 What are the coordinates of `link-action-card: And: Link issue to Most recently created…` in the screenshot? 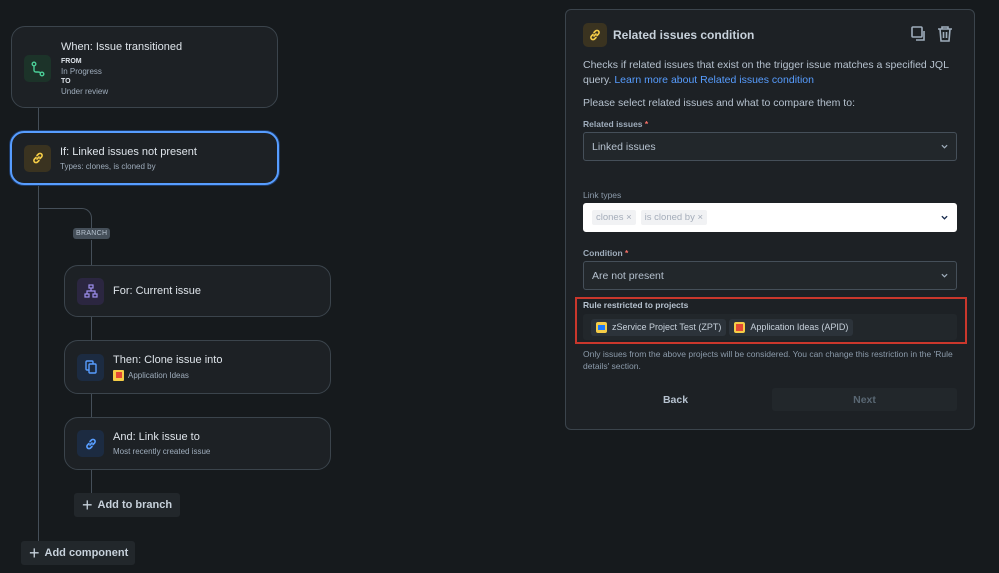 It's located at (197, 443).